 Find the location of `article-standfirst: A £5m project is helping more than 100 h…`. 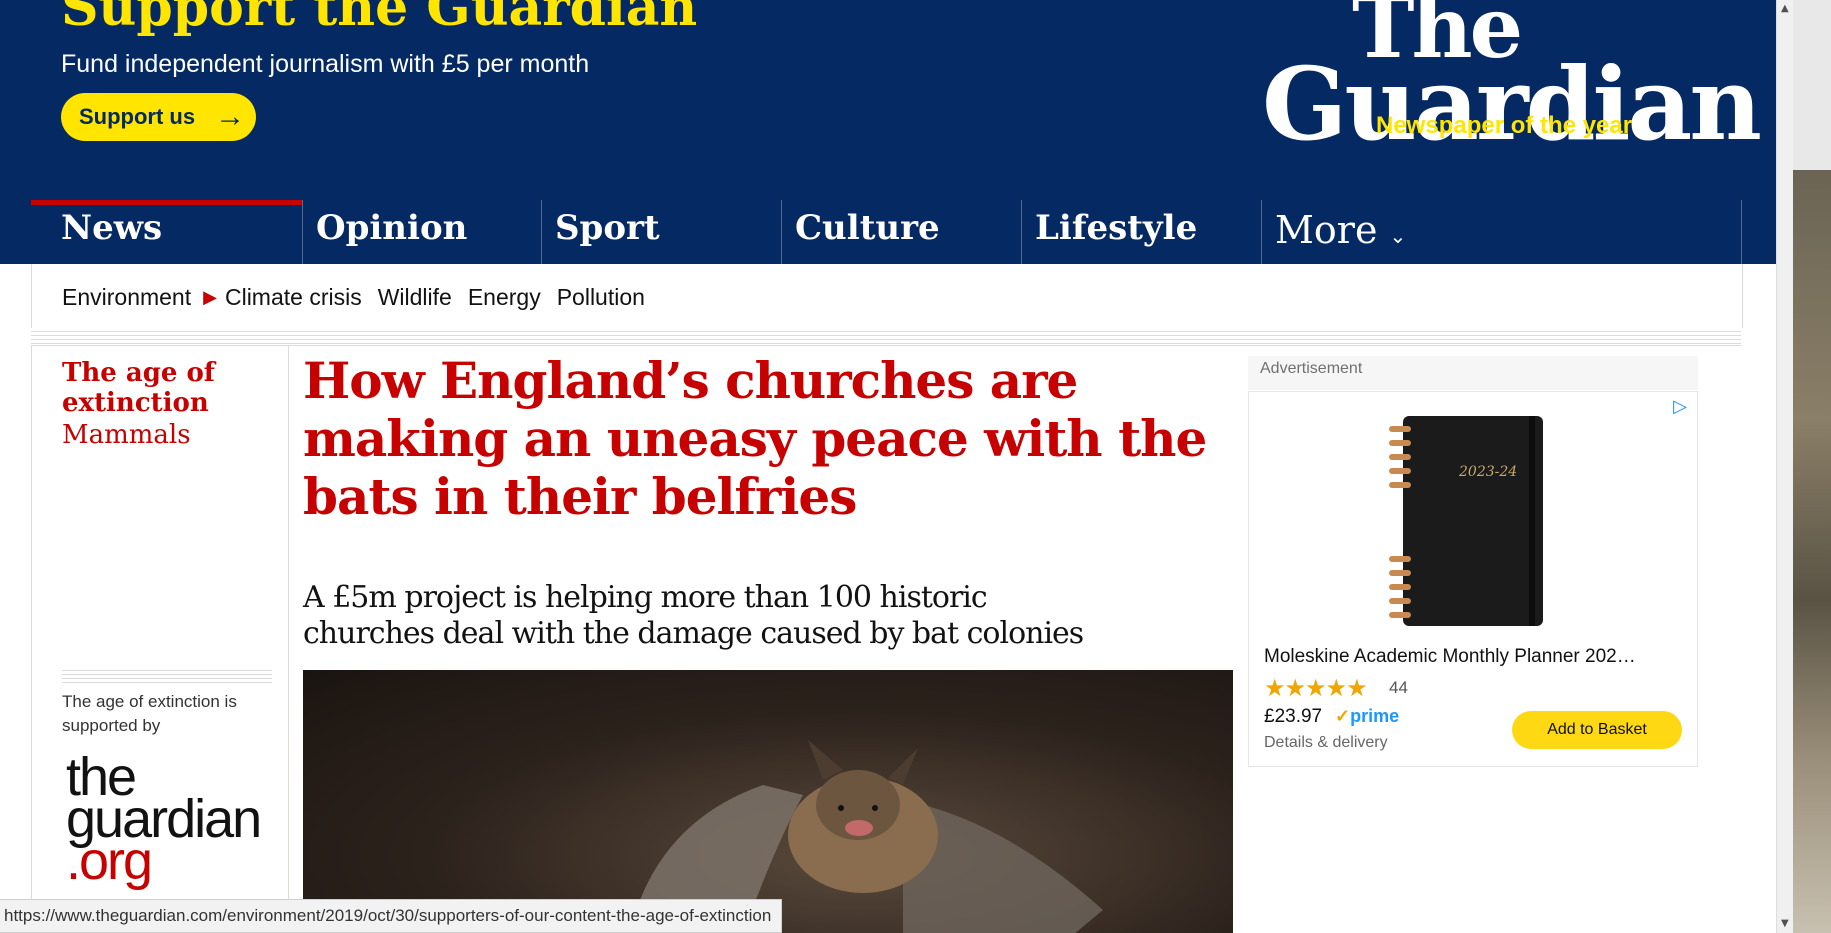

article-standfirst: A £5m project is helping more than 100 h… is located at coordinates (693, 615).